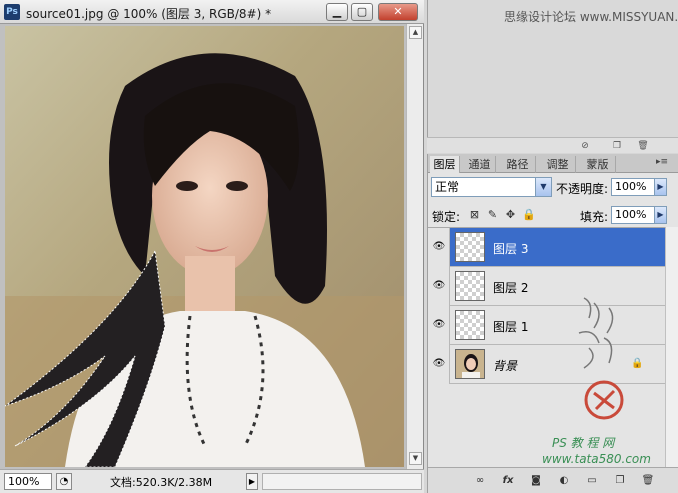 The width and height of the screenshot is (678, 493). What do you see at coordinates (671, 347) in the screenshot?
I see `layer-list-scrollbar` at bounding box center [671, 347].